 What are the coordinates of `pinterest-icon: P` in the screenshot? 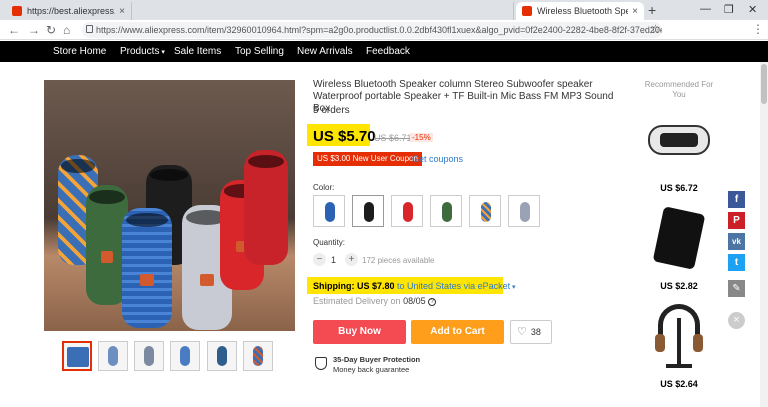 It's located at (736, 220).